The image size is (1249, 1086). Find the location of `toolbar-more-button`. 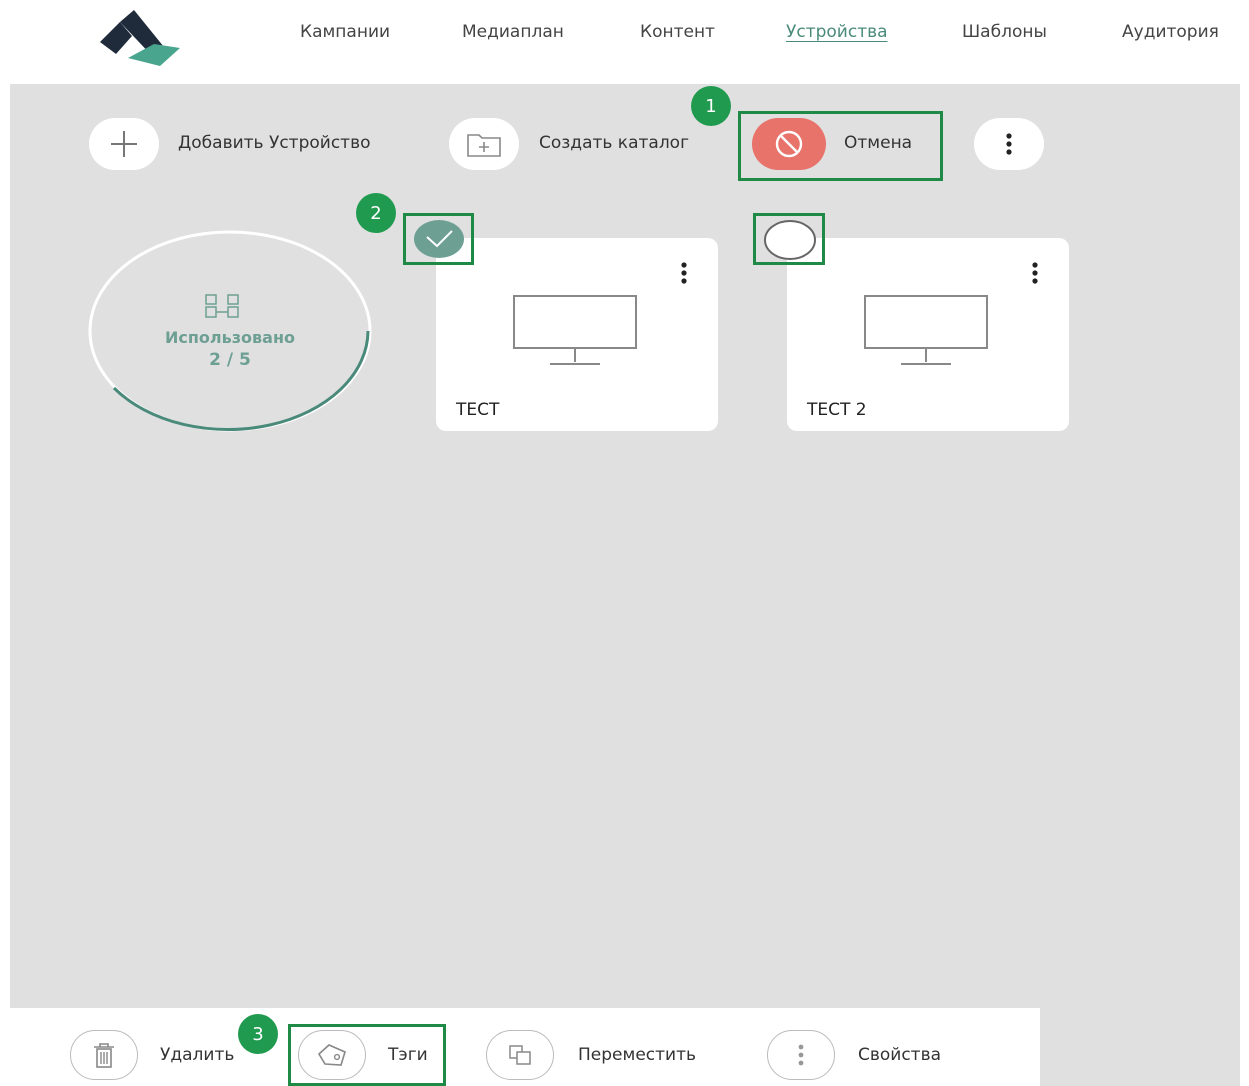

toolbar-more-button is located at coordinates (1009, 144).